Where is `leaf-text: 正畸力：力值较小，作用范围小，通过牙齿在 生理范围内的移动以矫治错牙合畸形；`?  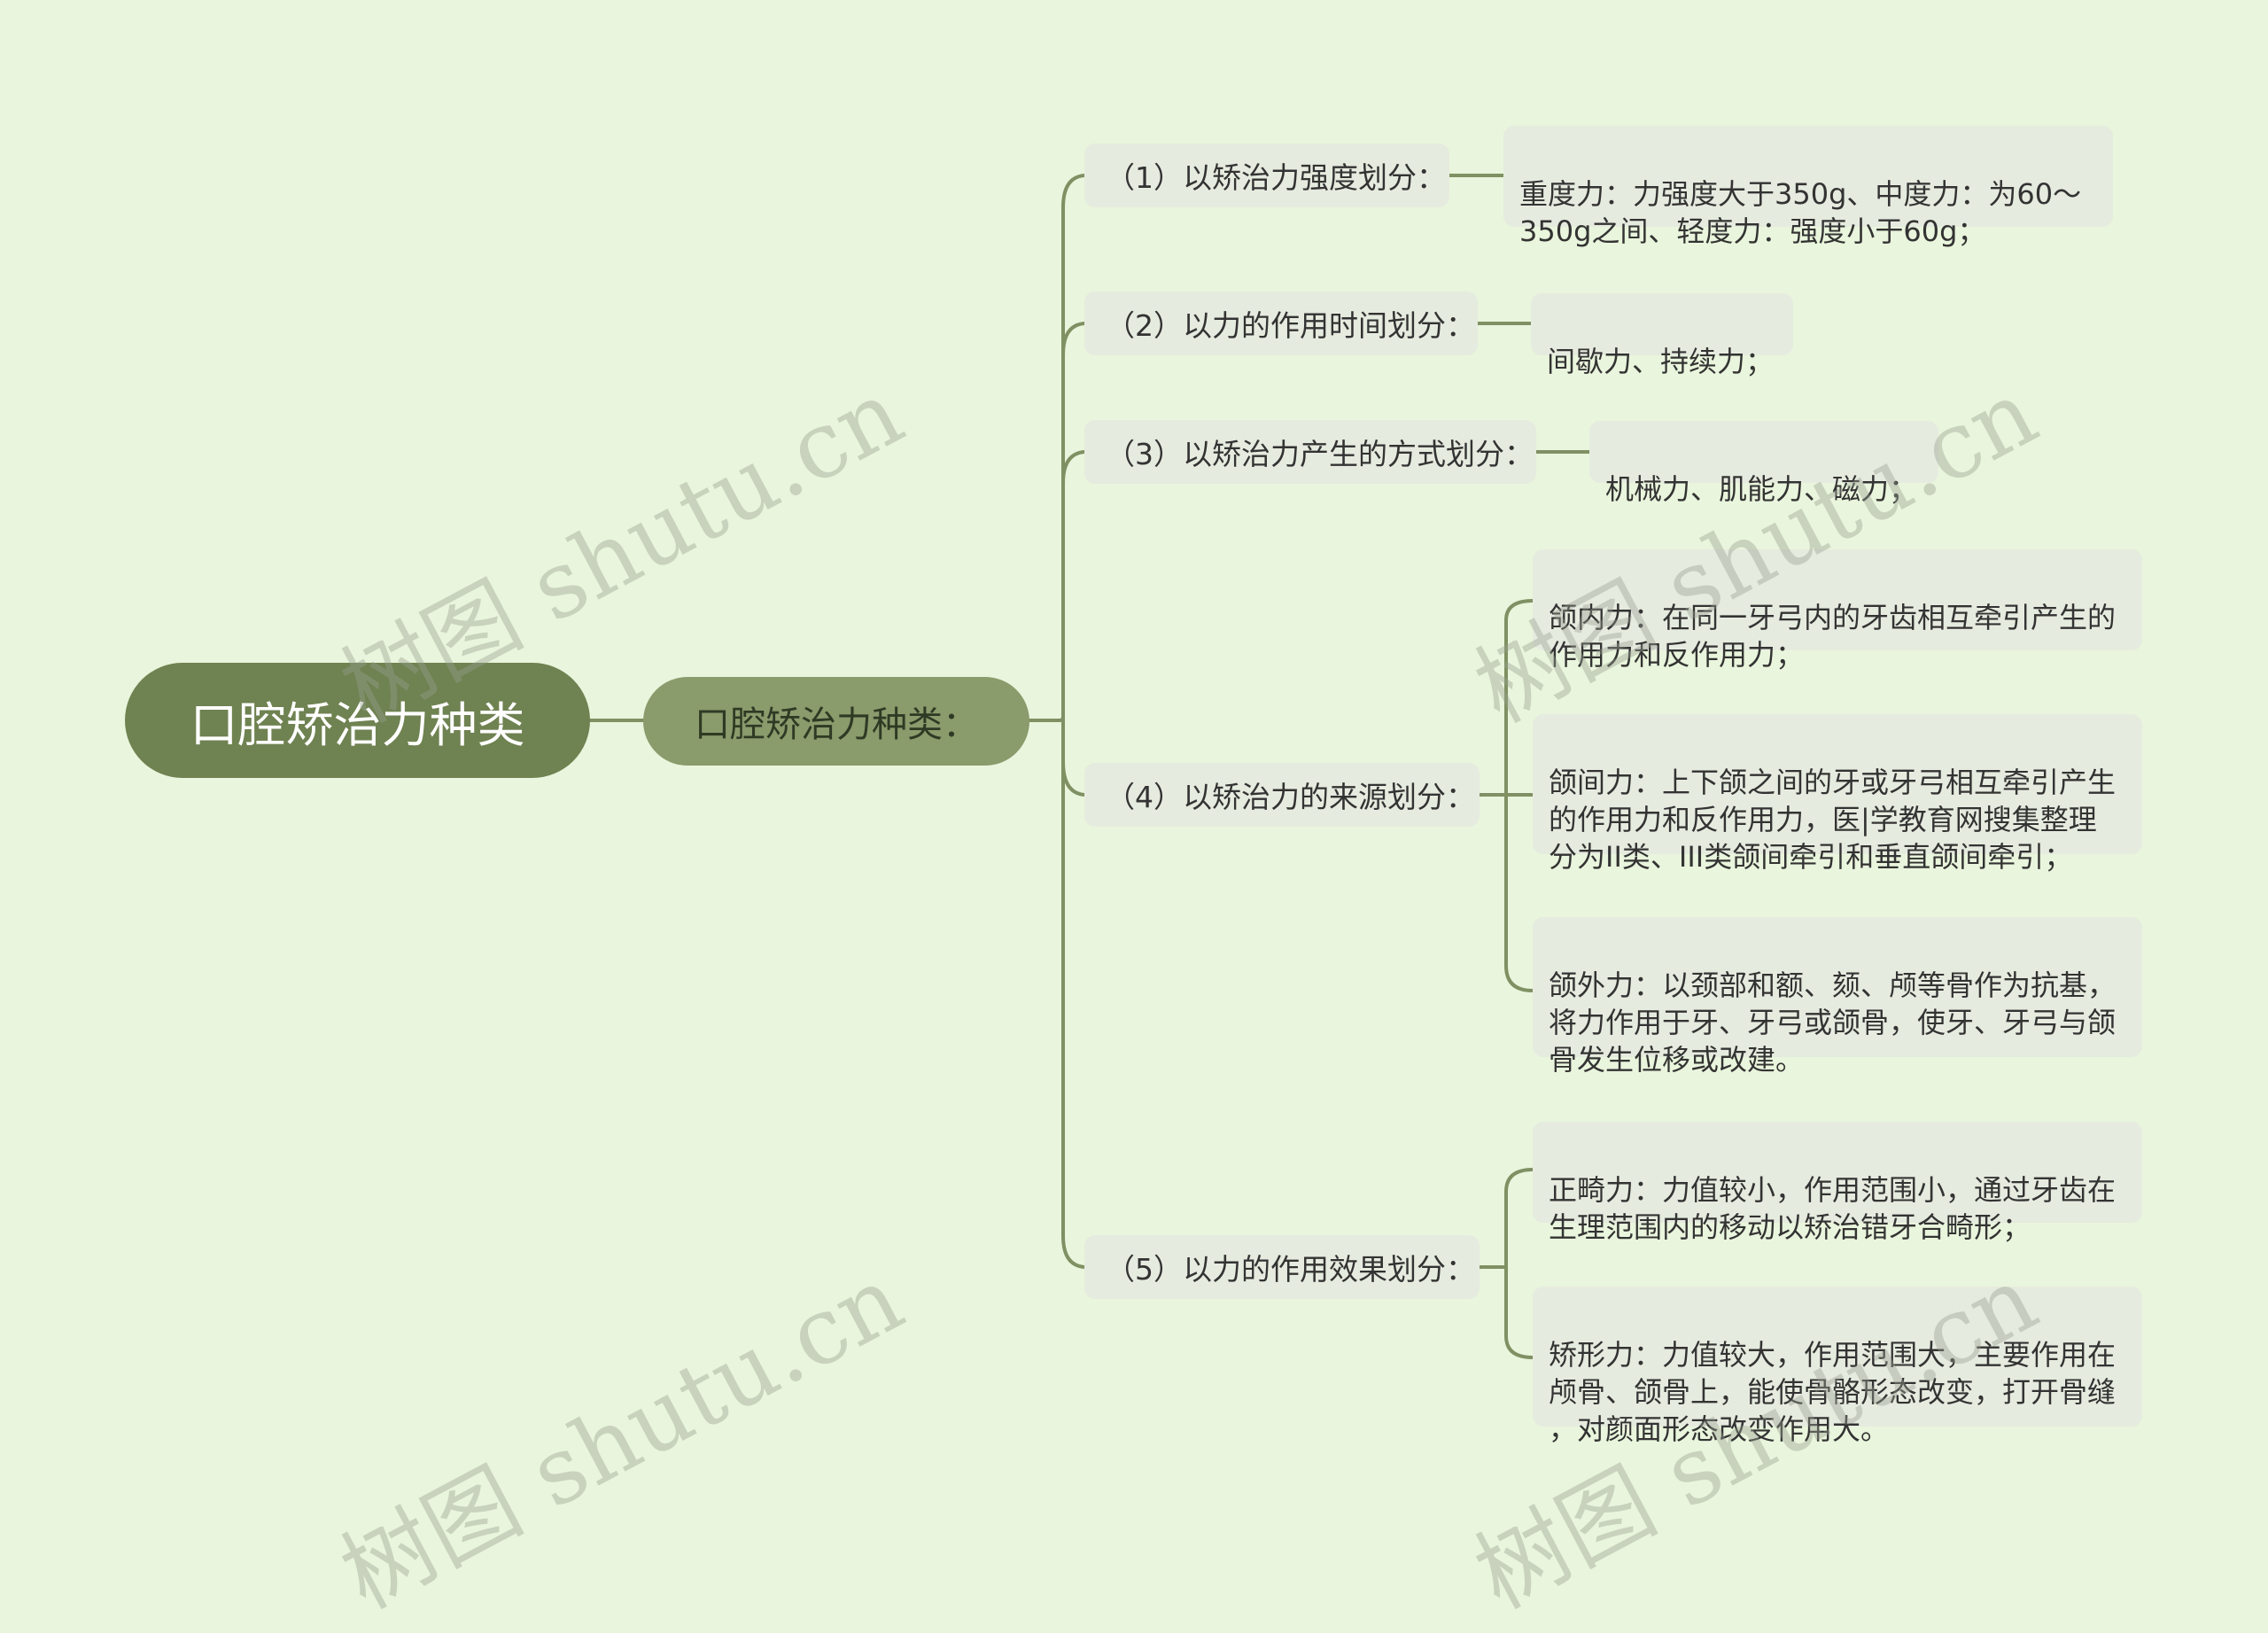 leaf-text: 正畸力：力值较小，作用范围小，通过牙齿在 生理范围内的移动以矫治错牙合畸形； is located at coordinates (1833, 1208).